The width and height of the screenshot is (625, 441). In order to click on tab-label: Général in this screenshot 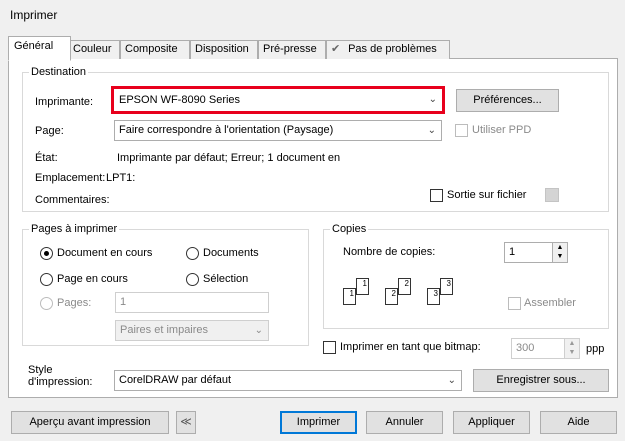, I will do `click(34, 46)`.